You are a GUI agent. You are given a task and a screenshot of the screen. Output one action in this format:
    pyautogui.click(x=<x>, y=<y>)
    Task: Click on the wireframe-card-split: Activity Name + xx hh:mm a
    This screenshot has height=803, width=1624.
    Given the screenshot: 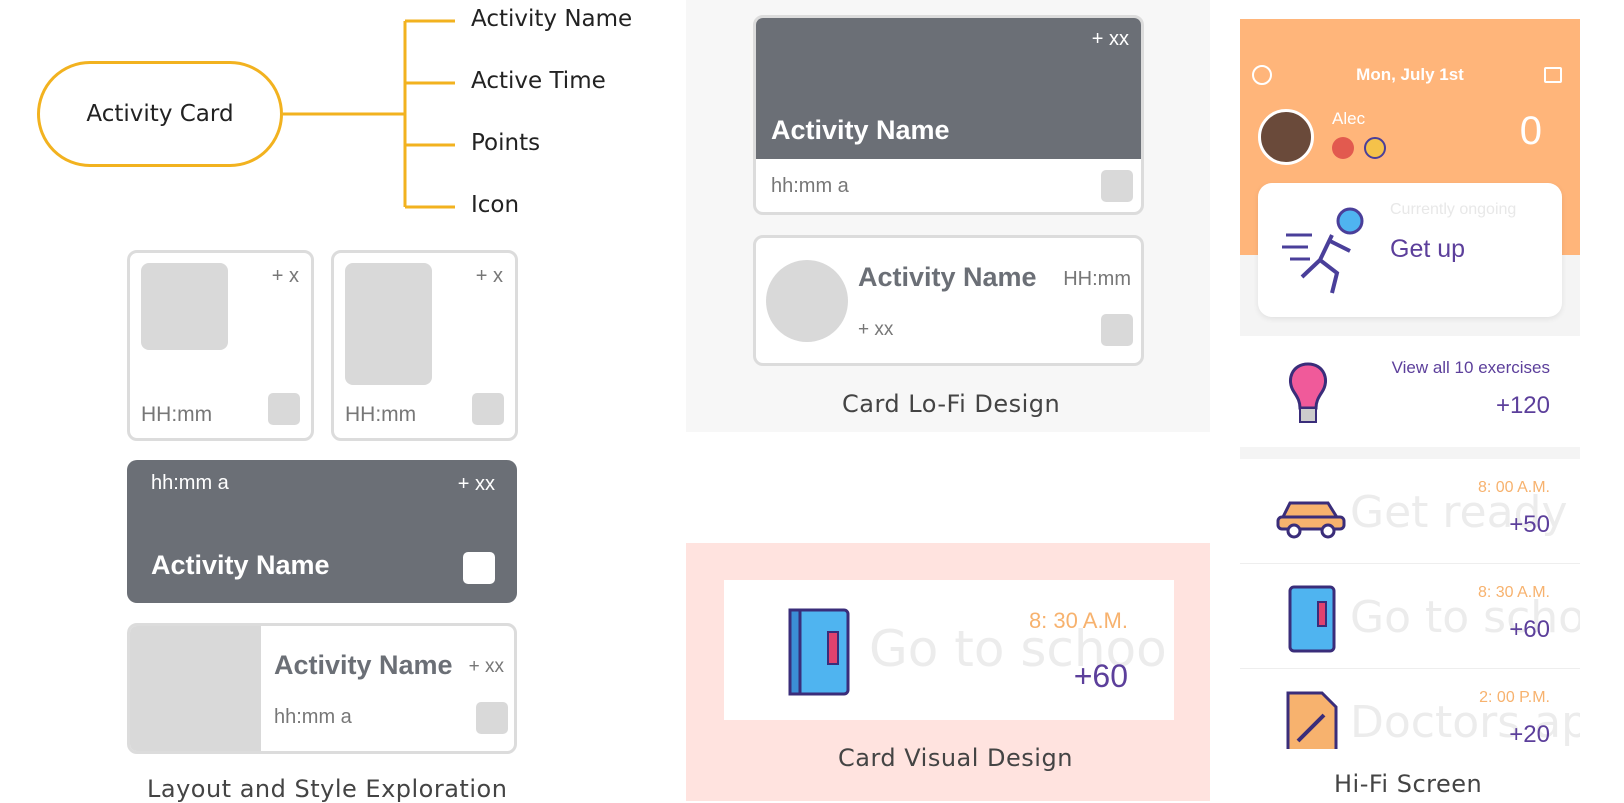 What is the action you would take?
    pyautogui.click(x=322, y=688)
    